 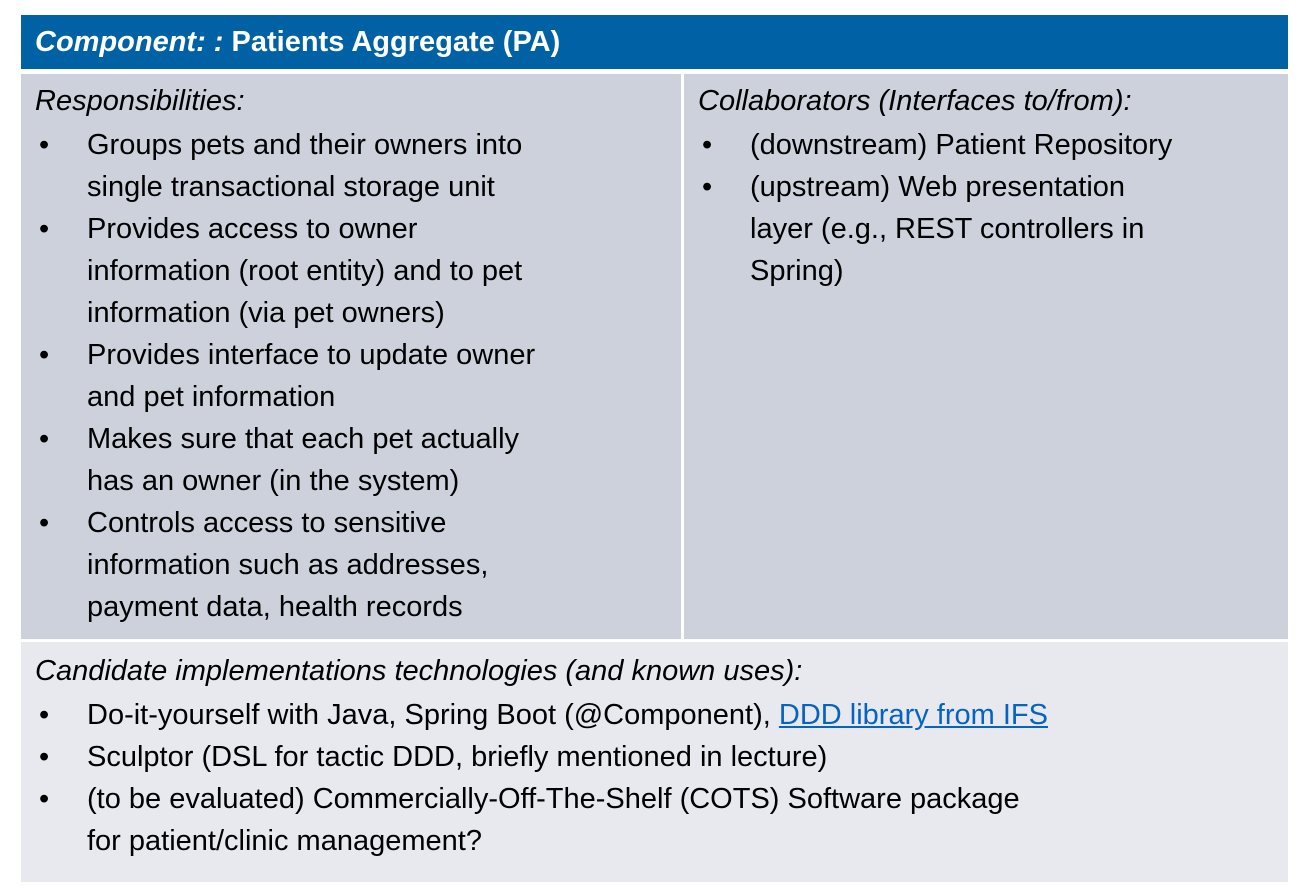 What do you see at coordinates (129, 42) in the screenshot?
I see `component-label: Component: :` at bounding box center [129, 42].